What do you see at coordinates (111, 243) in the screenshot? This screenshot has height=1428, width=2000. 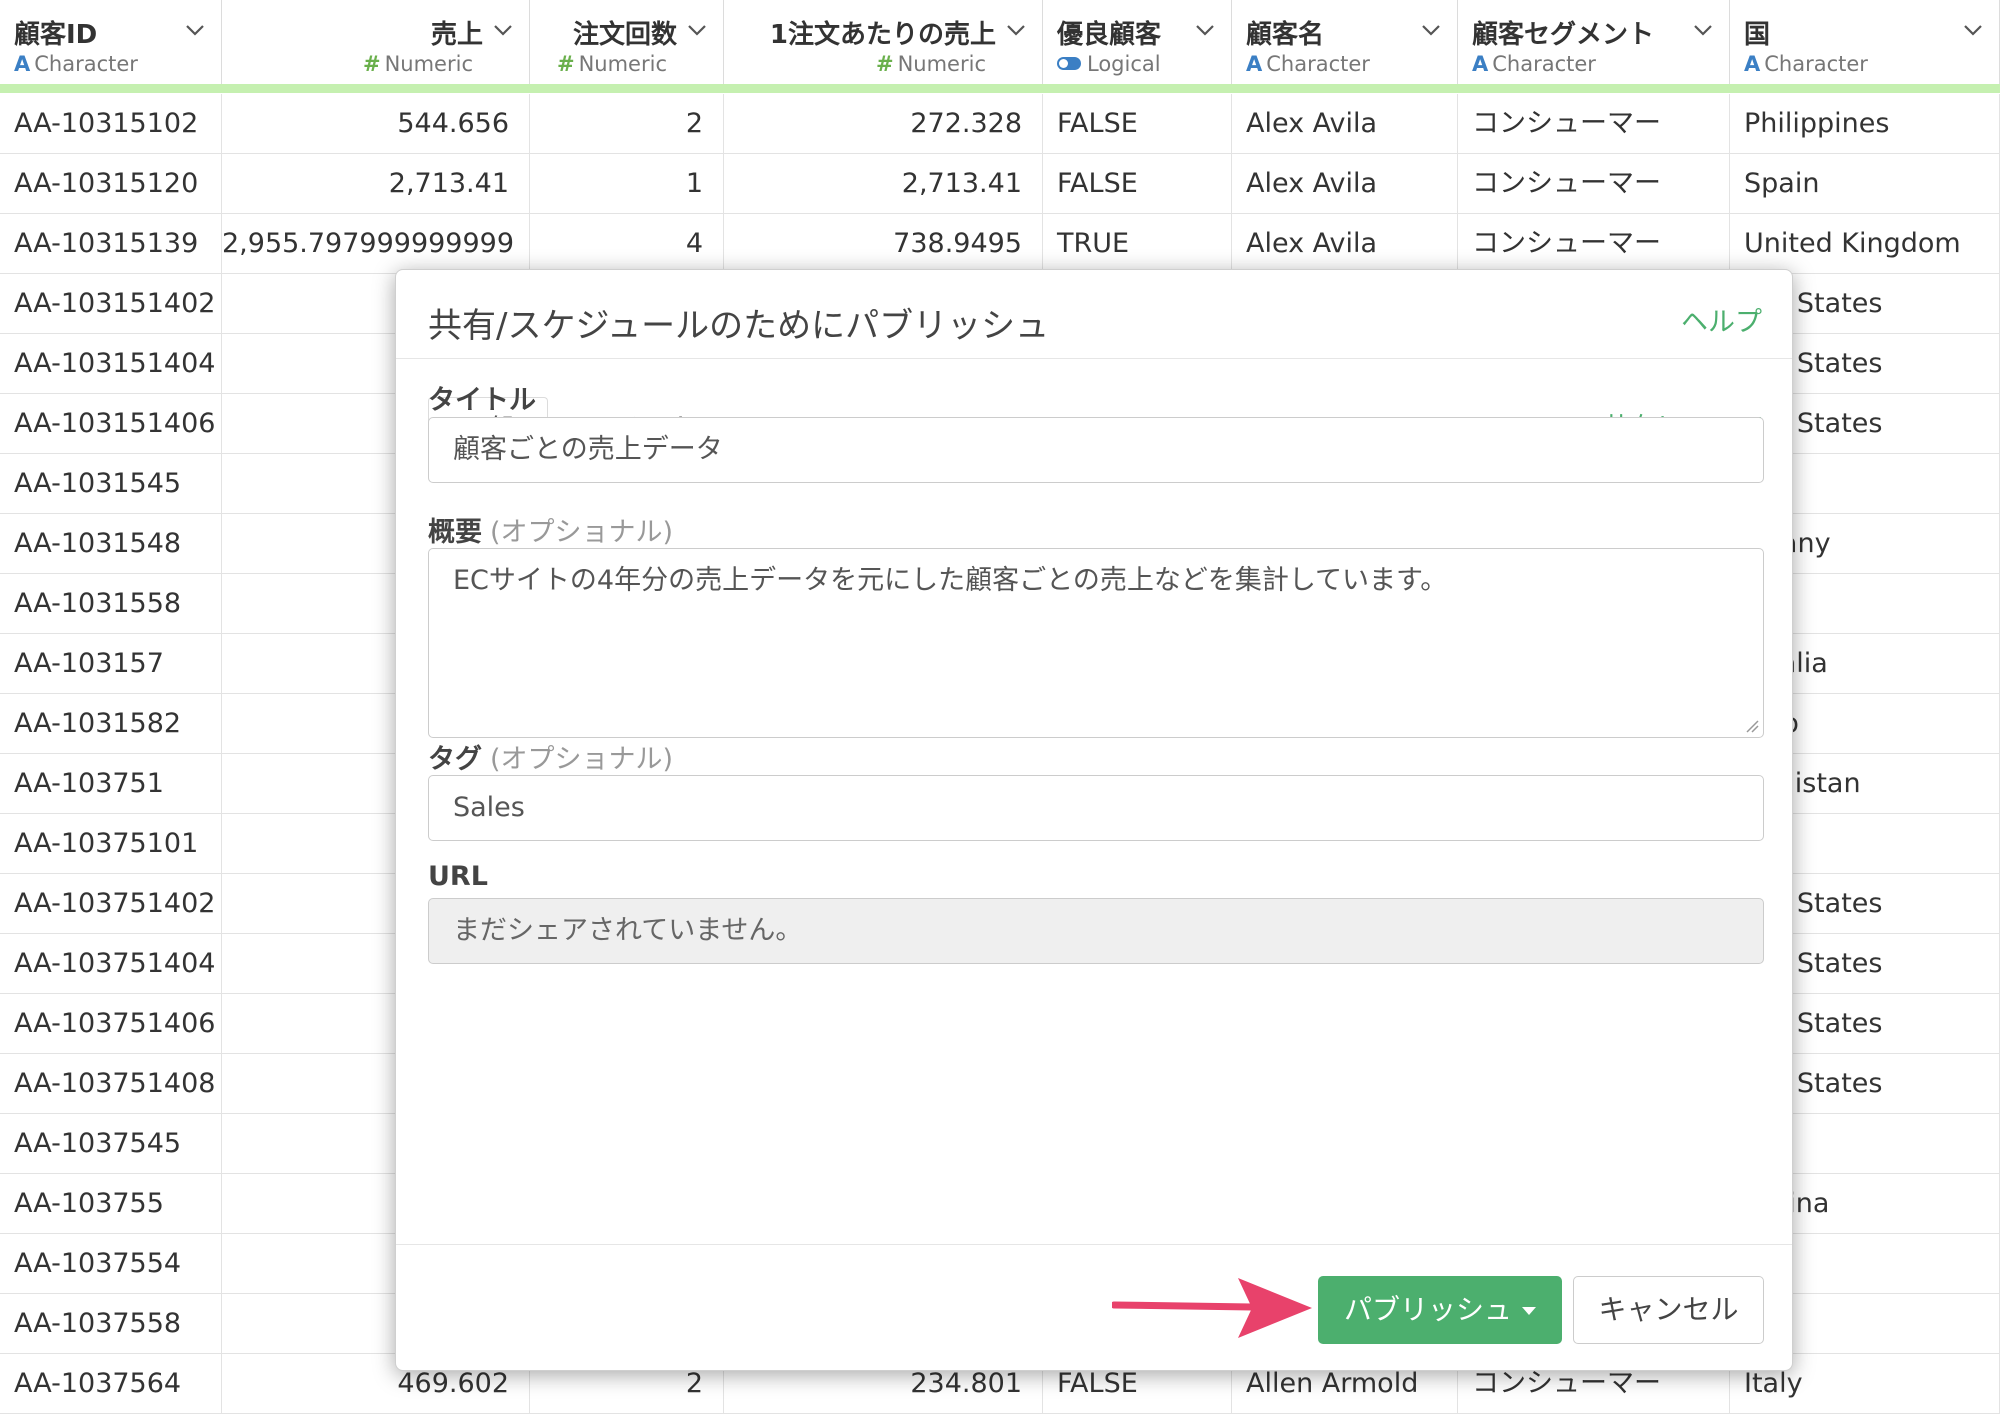 I see `cell-customer-id: AA-10315139` at bounding box center [111, 243].